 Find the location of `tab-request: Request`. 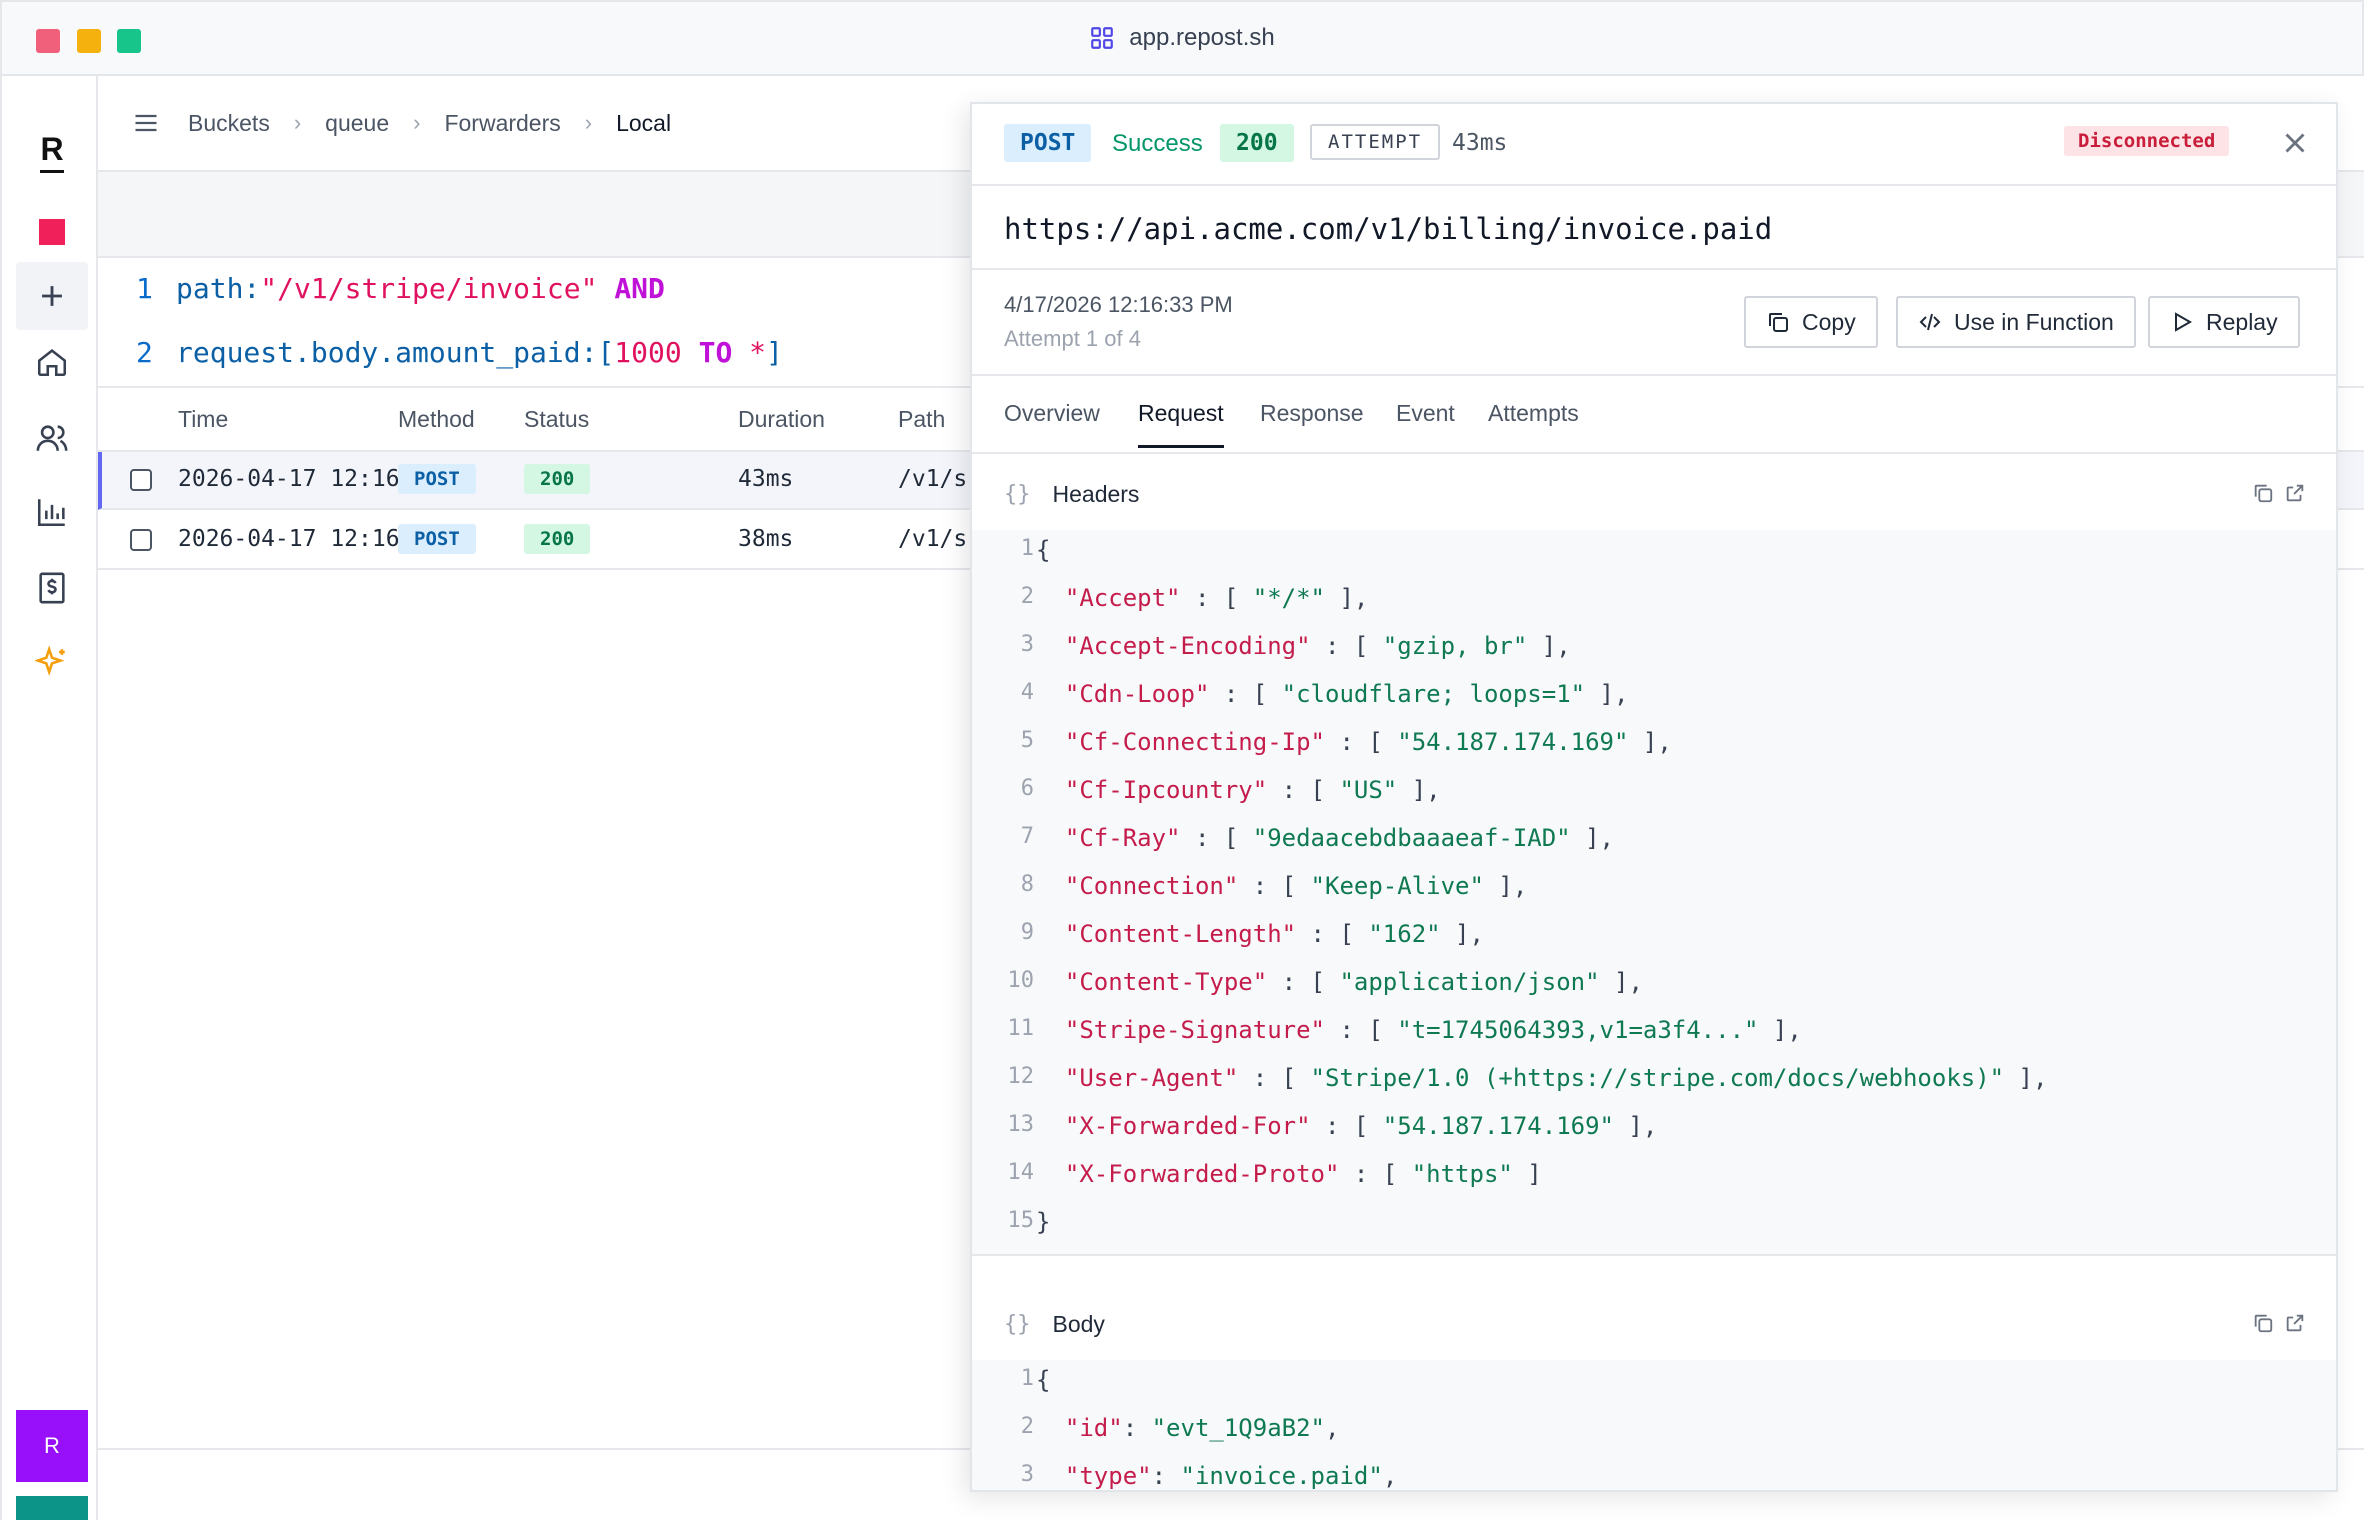

tab-request: Request is located at coordinates (1181, 424).